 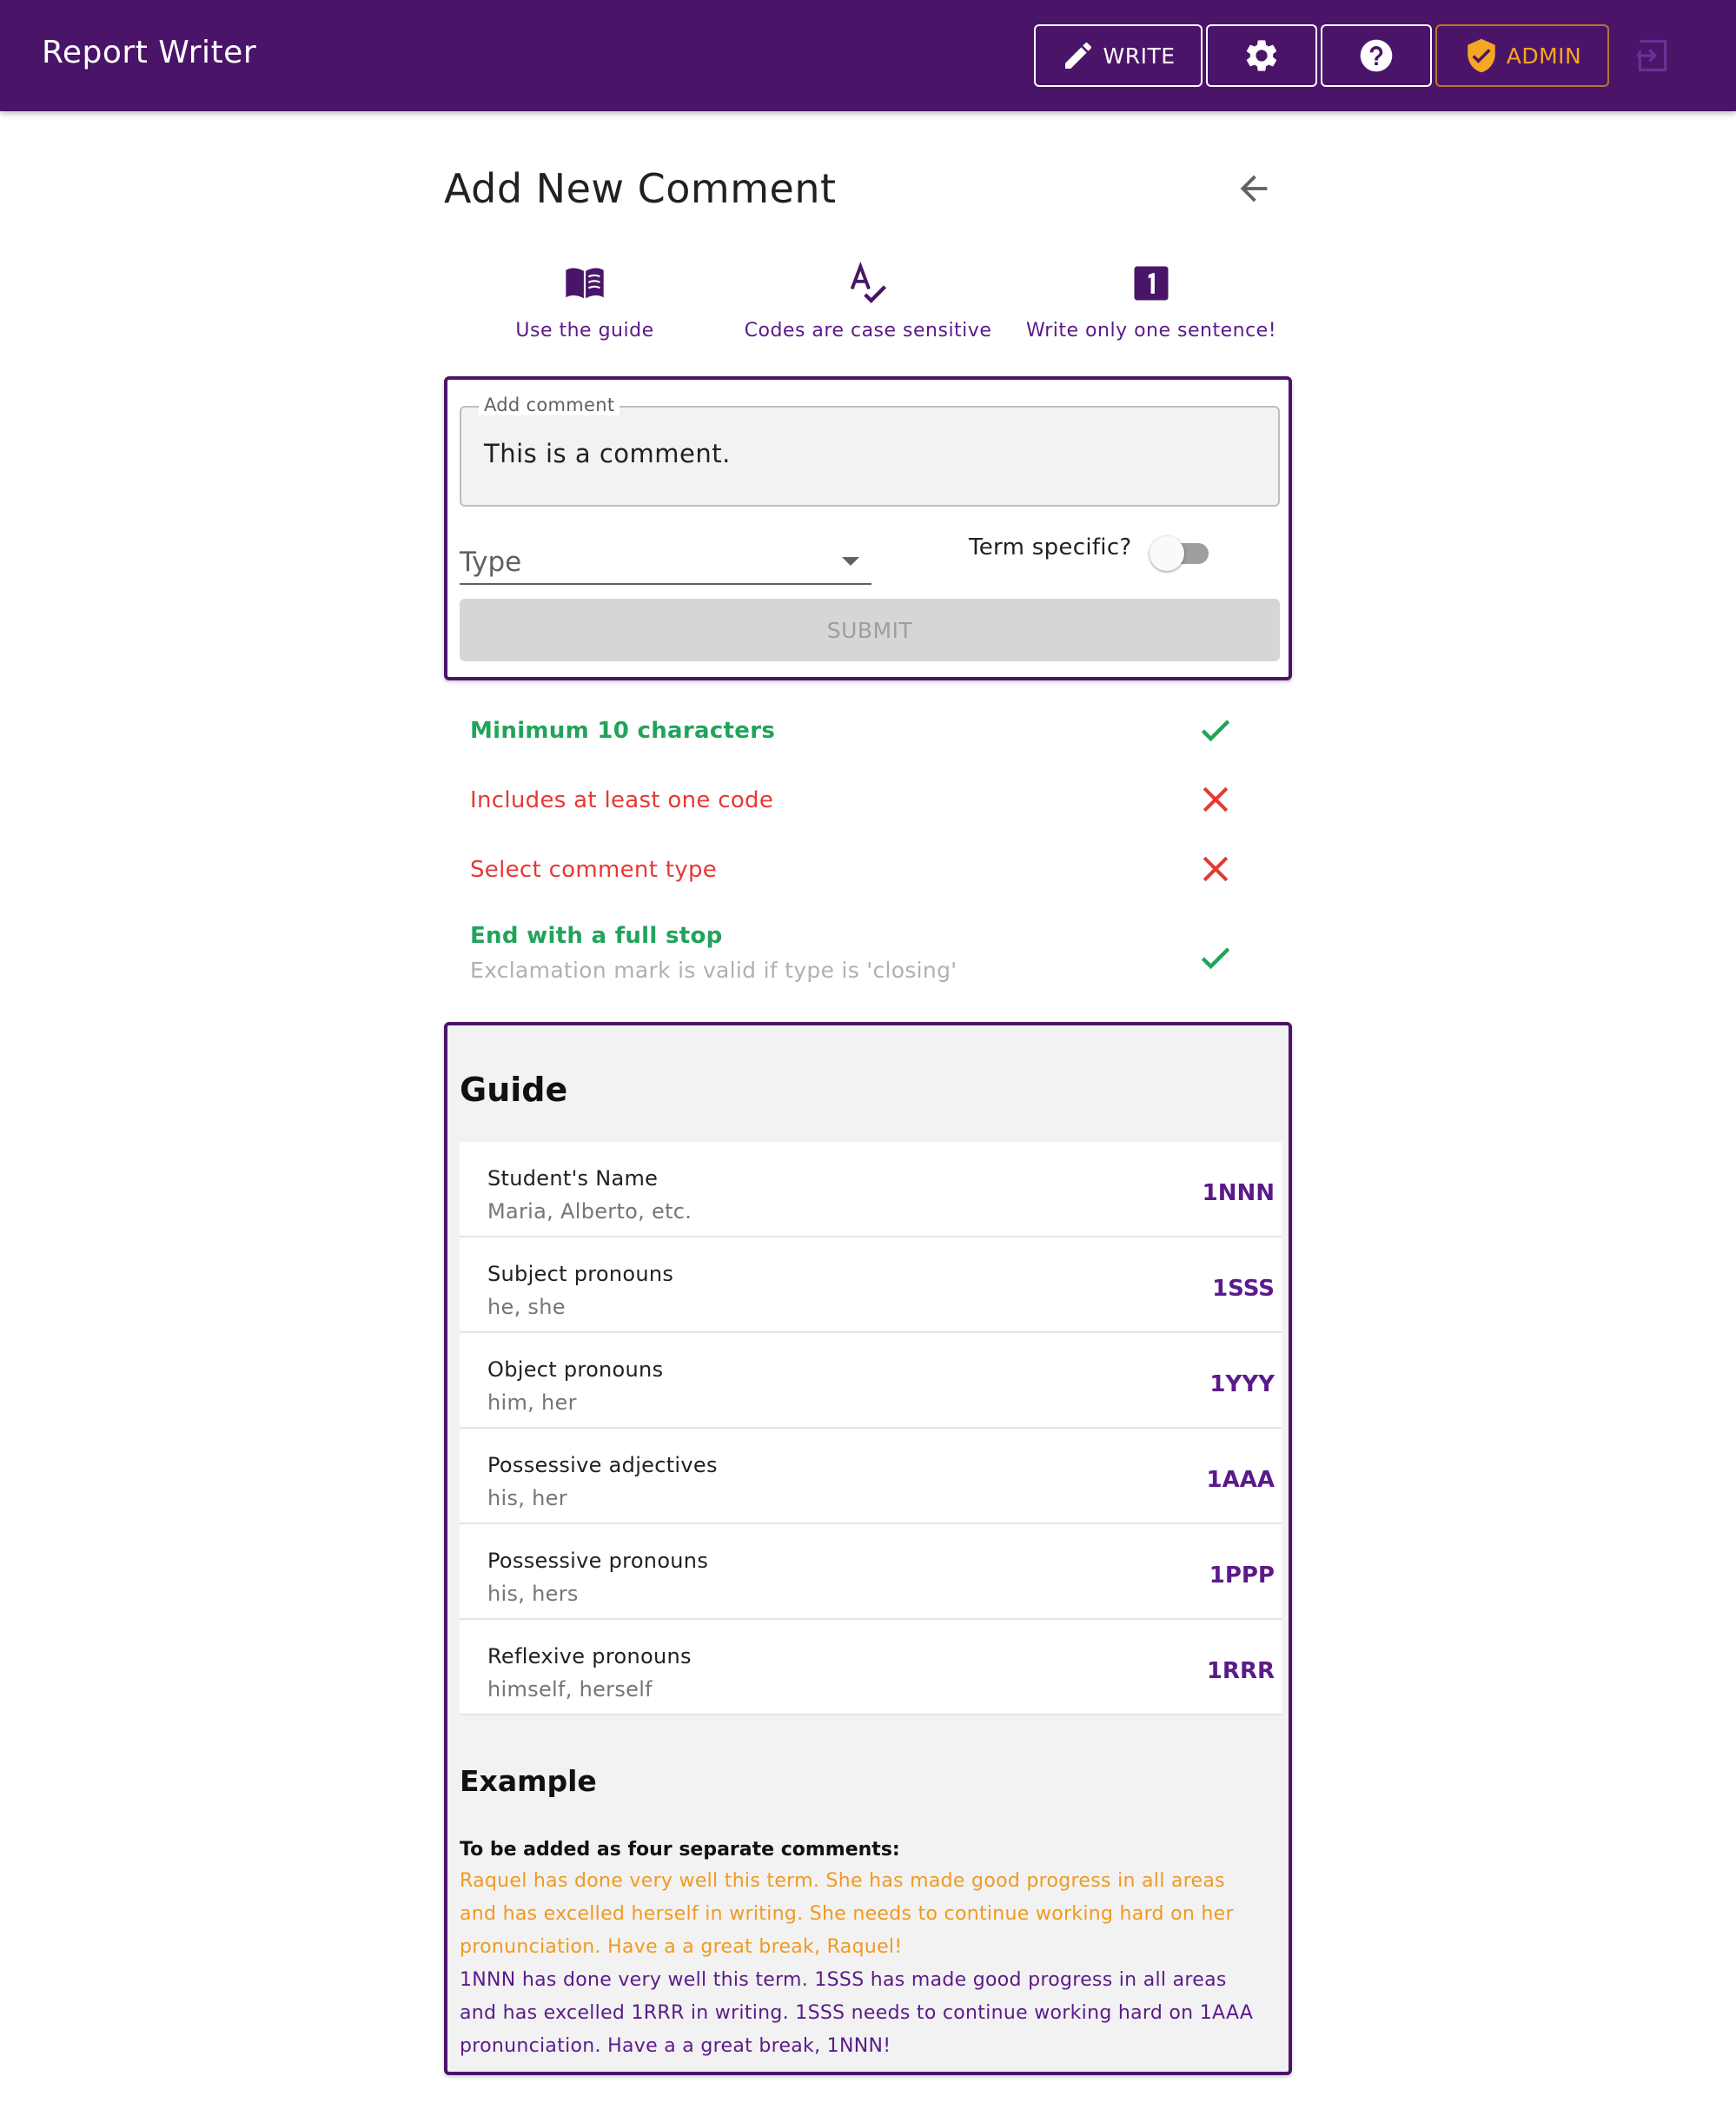 What do you see at coordinates (870, 630) in the screenshot?
I see `submit-button: SUBMIT` at bounding box center [870, 630].